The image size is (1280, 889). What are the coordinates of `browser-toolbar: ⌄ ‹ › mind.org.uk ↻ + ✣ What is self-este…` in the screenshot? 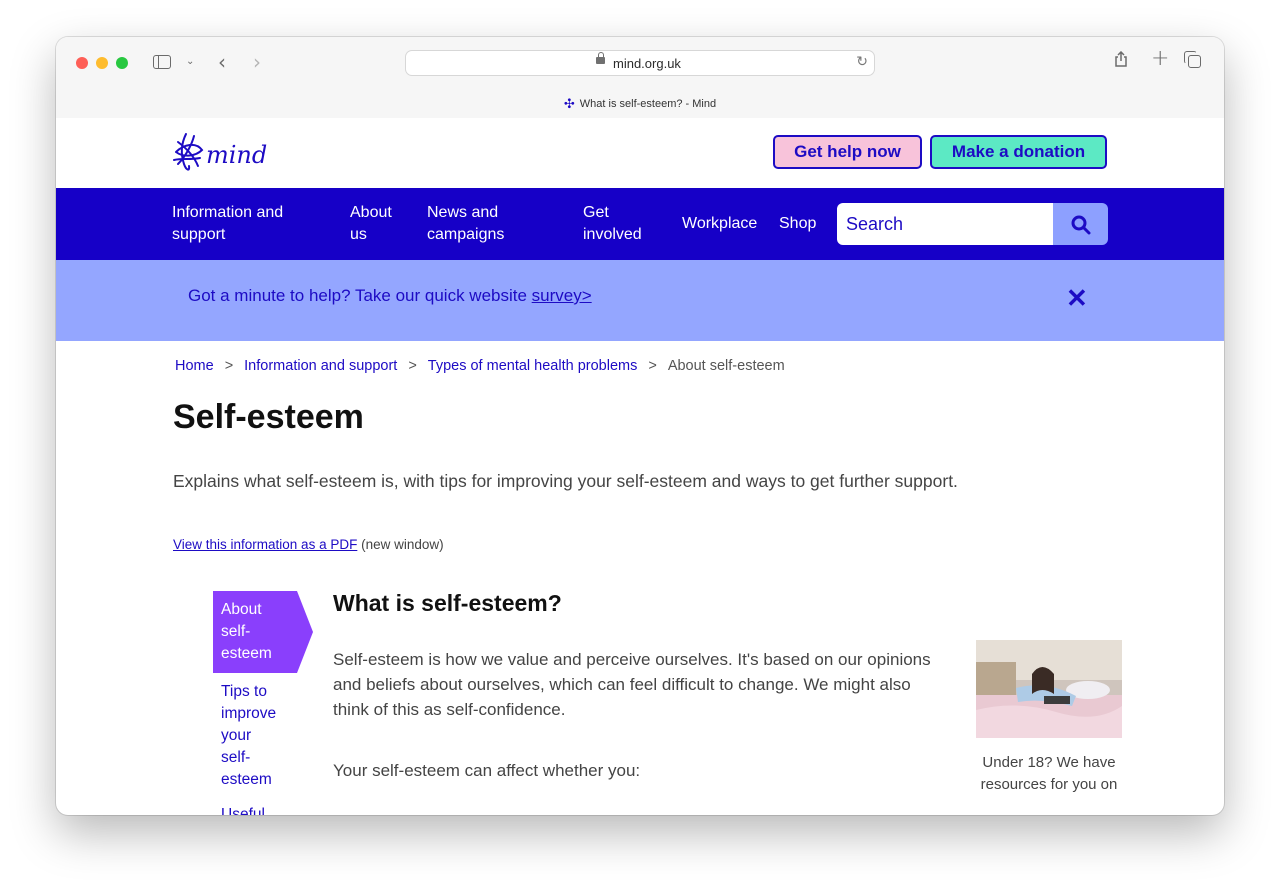 It's located at (640, 78).